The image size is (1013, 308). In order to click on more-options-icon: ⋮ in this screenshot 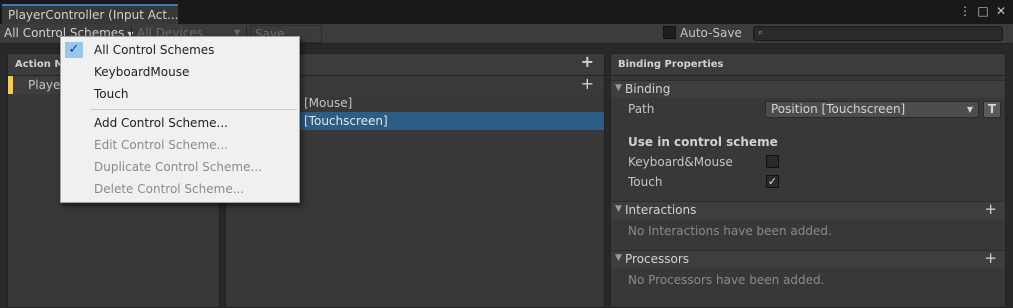, I will do `click(965, 11)`.